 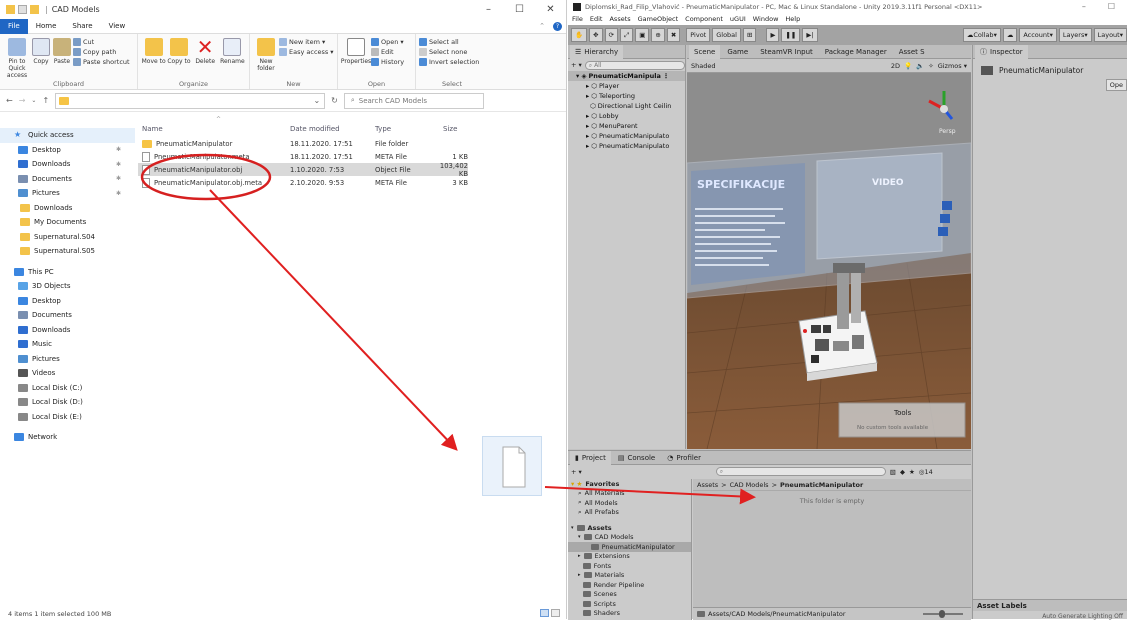 I want to click on large-icons-view-icon, so click(x=555, y=613).